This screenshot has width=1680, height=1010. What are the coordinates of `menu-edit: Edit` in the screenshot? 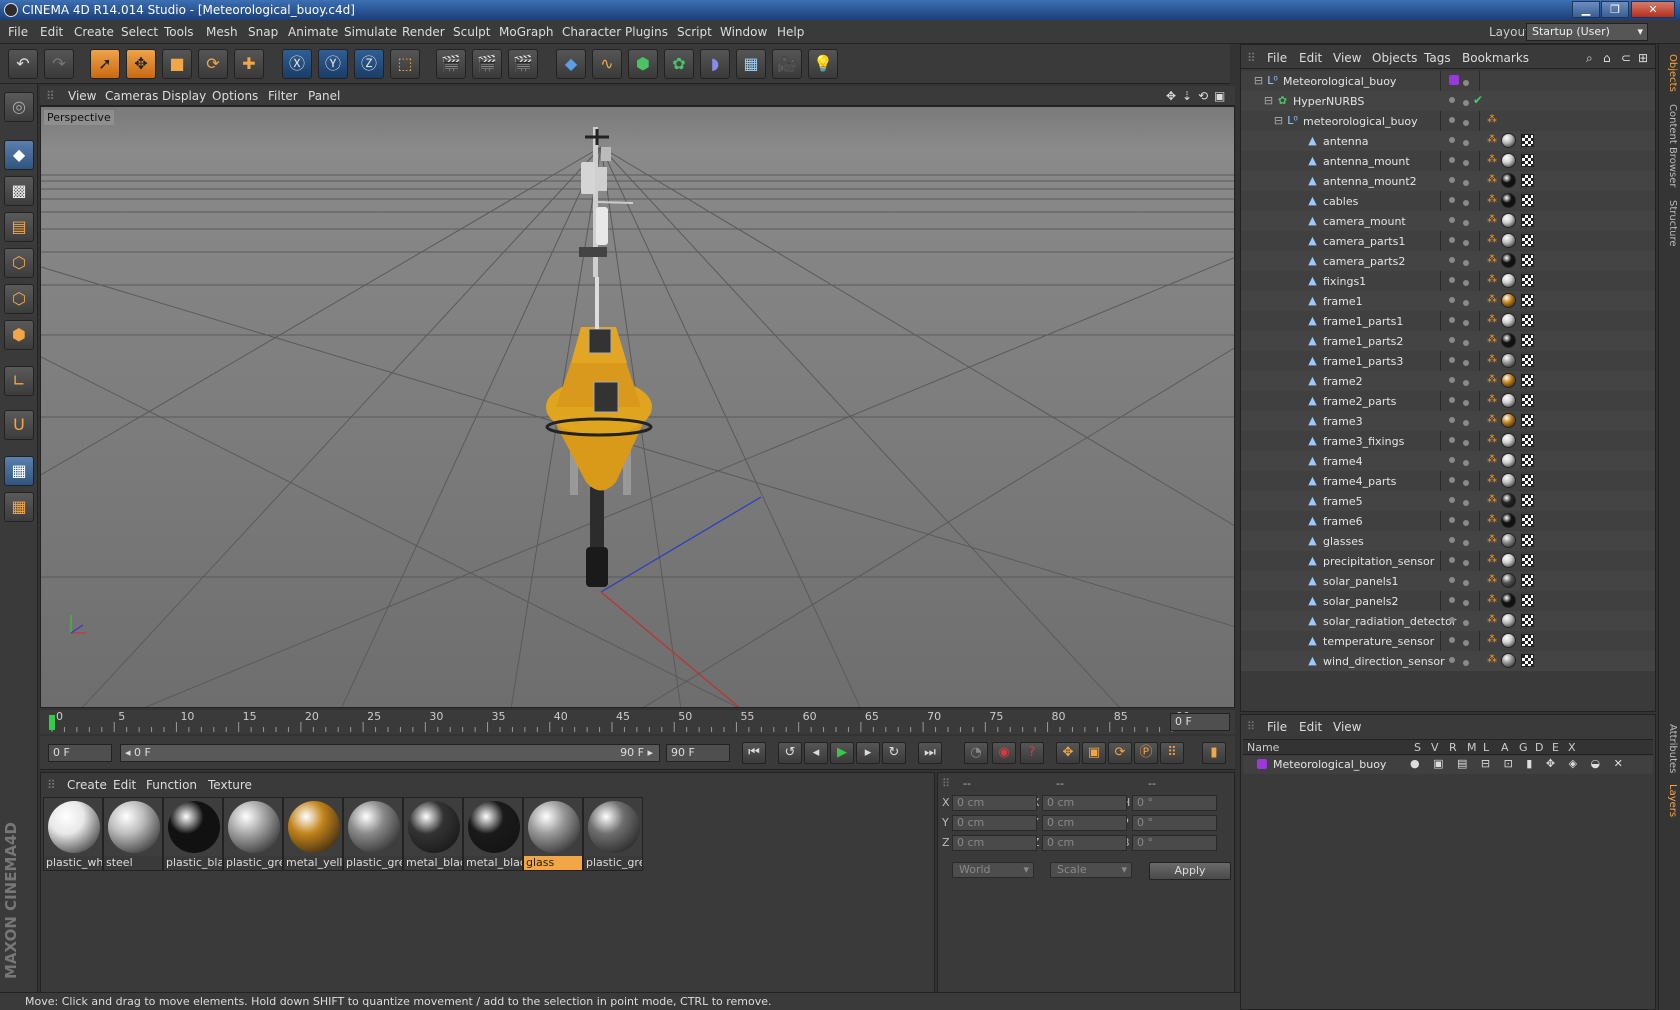 It's located at (51, 32).